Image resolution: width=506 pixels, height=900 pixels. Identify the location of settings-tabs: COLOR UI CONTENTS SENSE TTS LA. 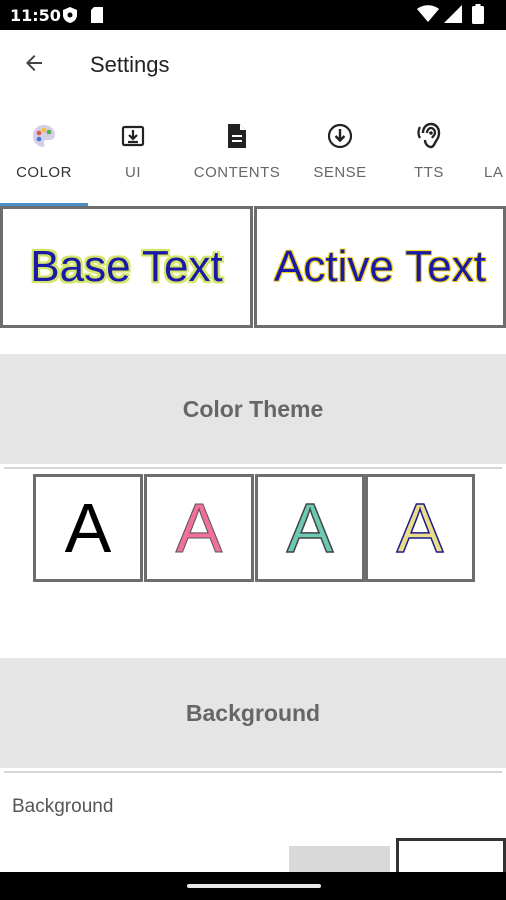
(253, 153).